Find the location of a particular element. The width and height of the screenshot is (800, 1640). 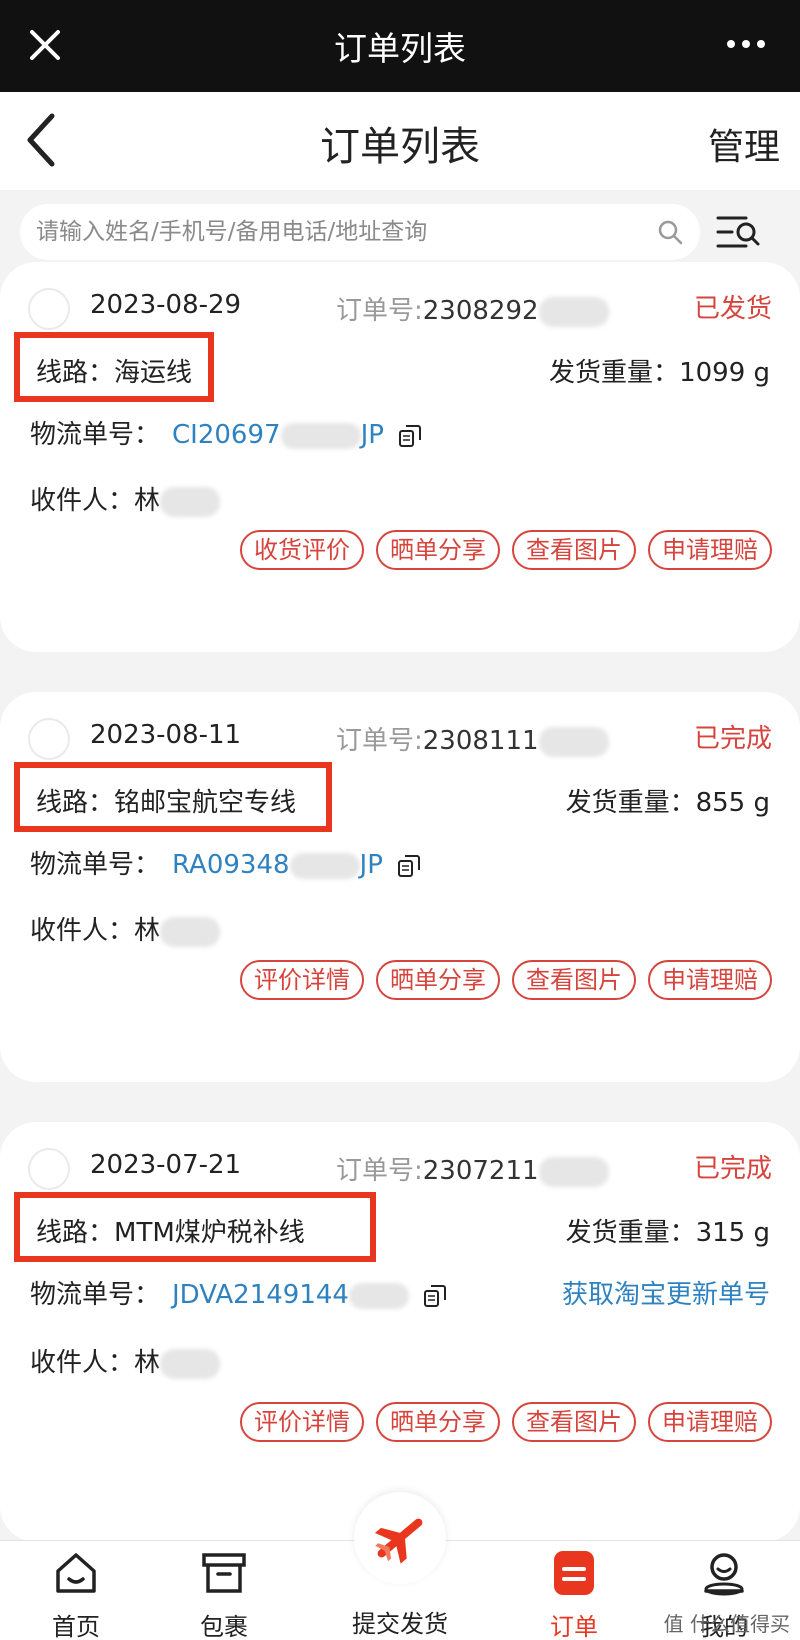

order-status: 已发货 is located at coordinates (732, 309).